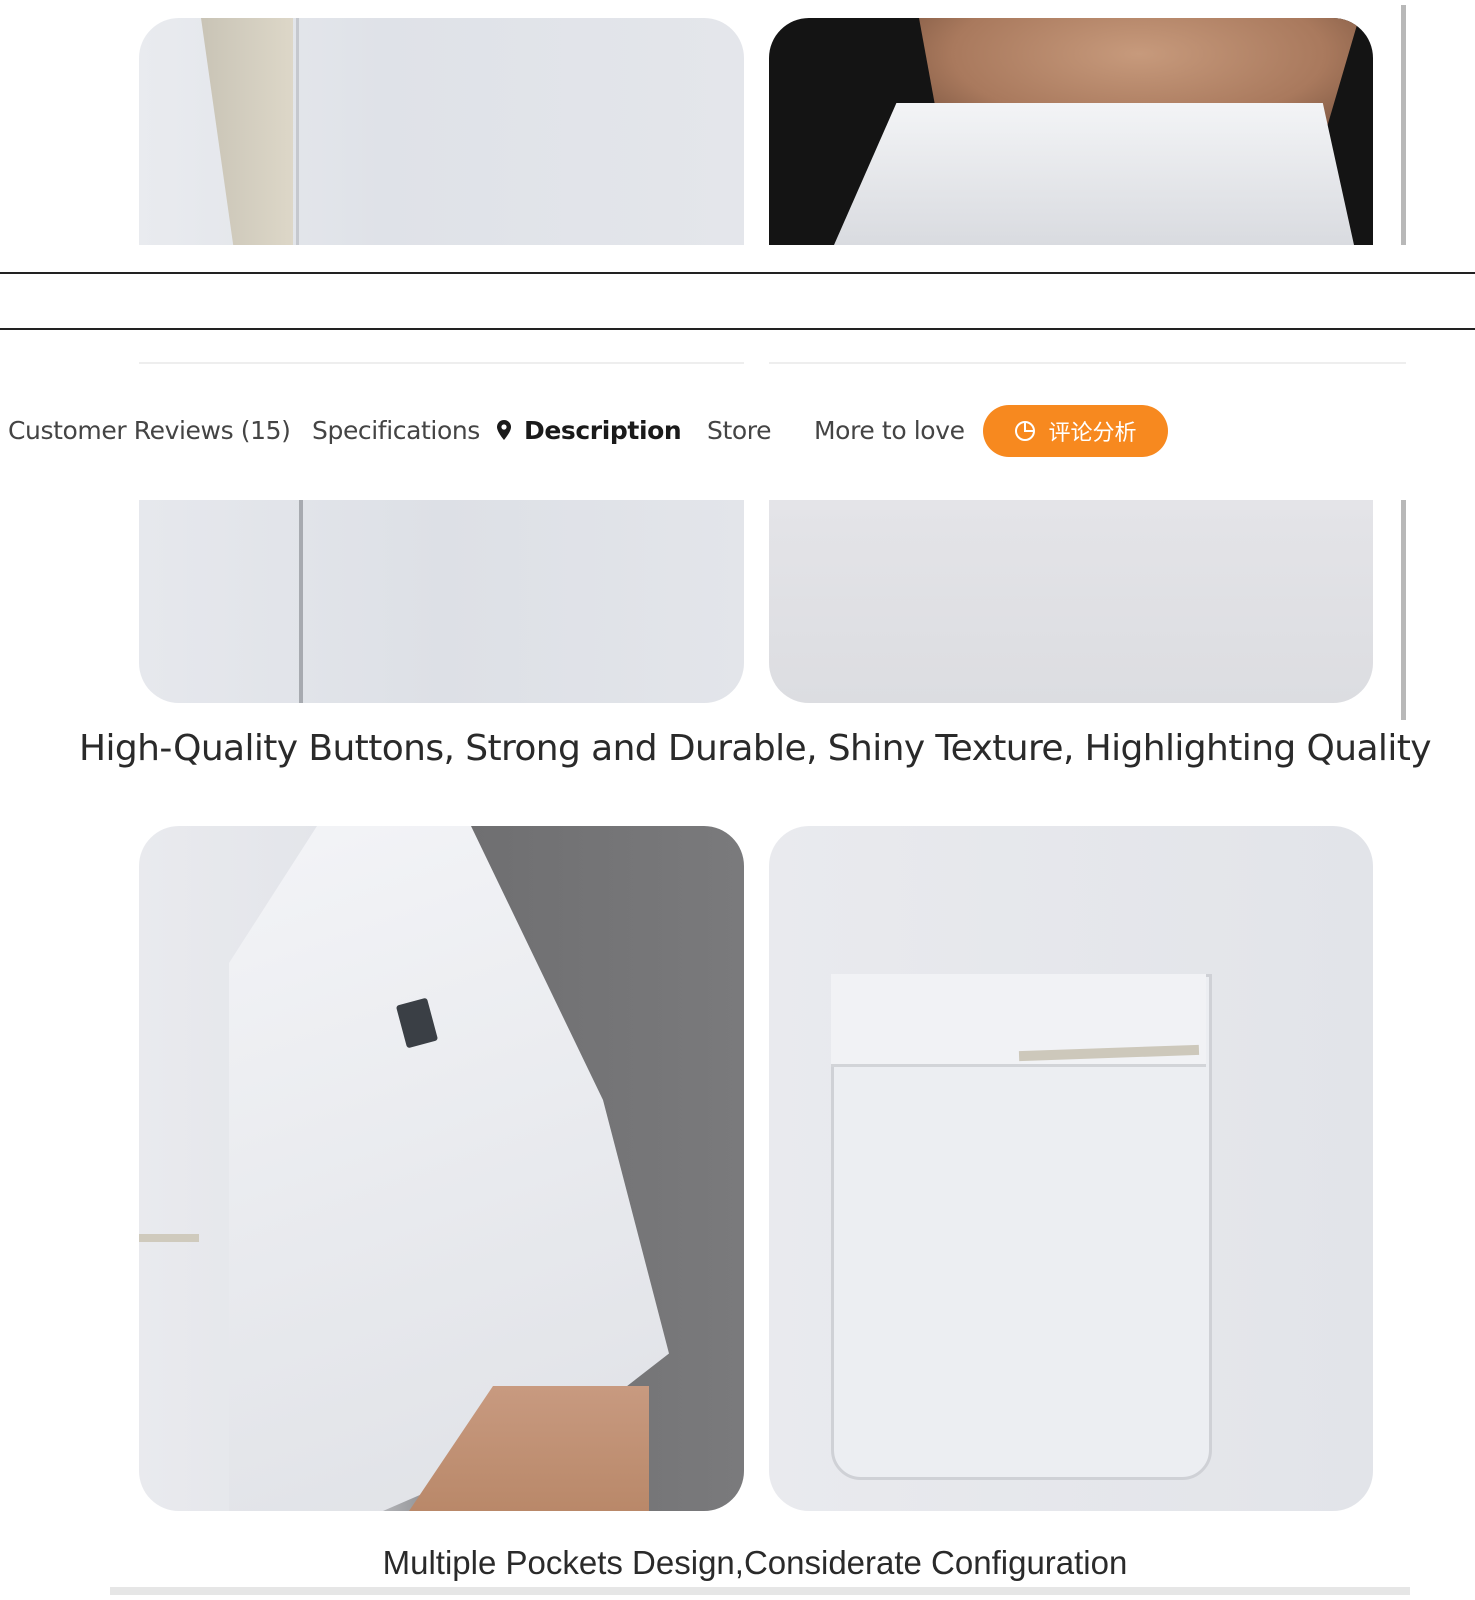 The image size is (1475, 1600). I want to click on product-image-placket, so click(441, 601).